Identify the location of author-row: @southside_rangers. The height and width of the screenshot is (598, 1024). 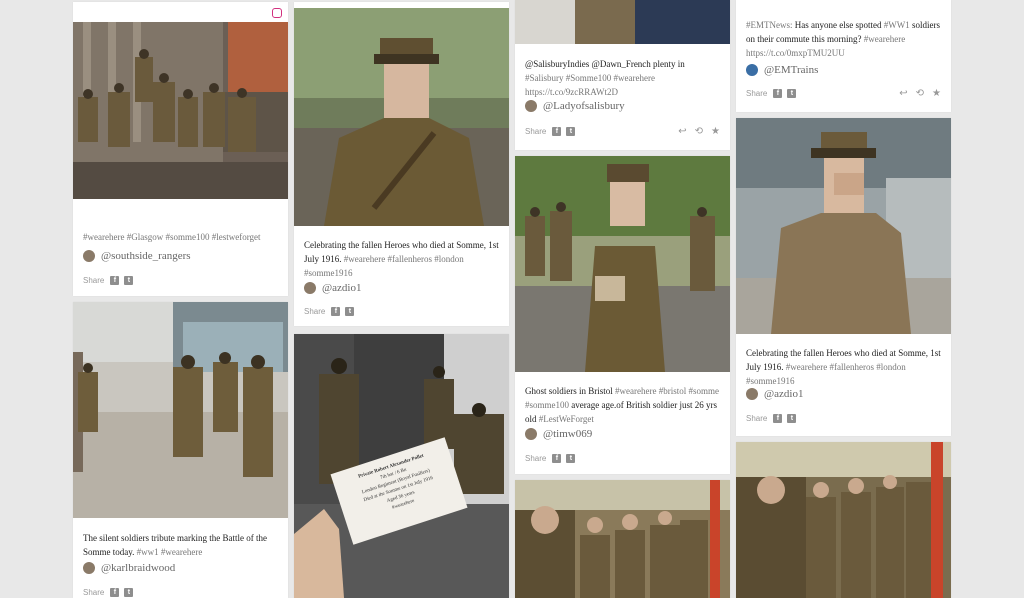
(180, 256).